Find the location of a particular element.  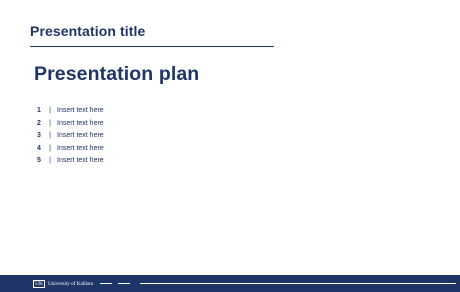

agenda-item-3: 3 | Insert text here is located at coordinates (70, 136).